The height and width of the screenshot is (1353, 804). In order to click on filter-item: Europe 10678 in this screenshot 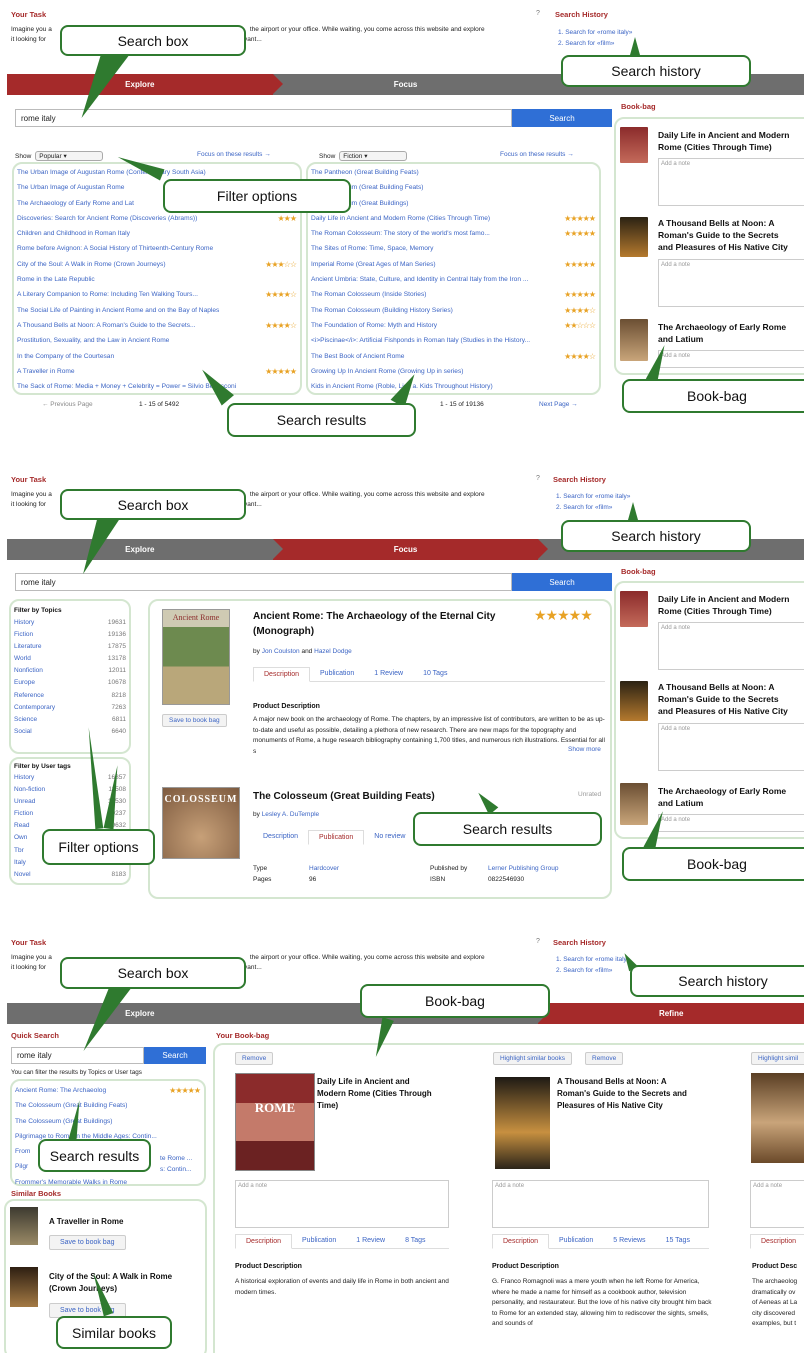, I will do `click(70, 683)`.